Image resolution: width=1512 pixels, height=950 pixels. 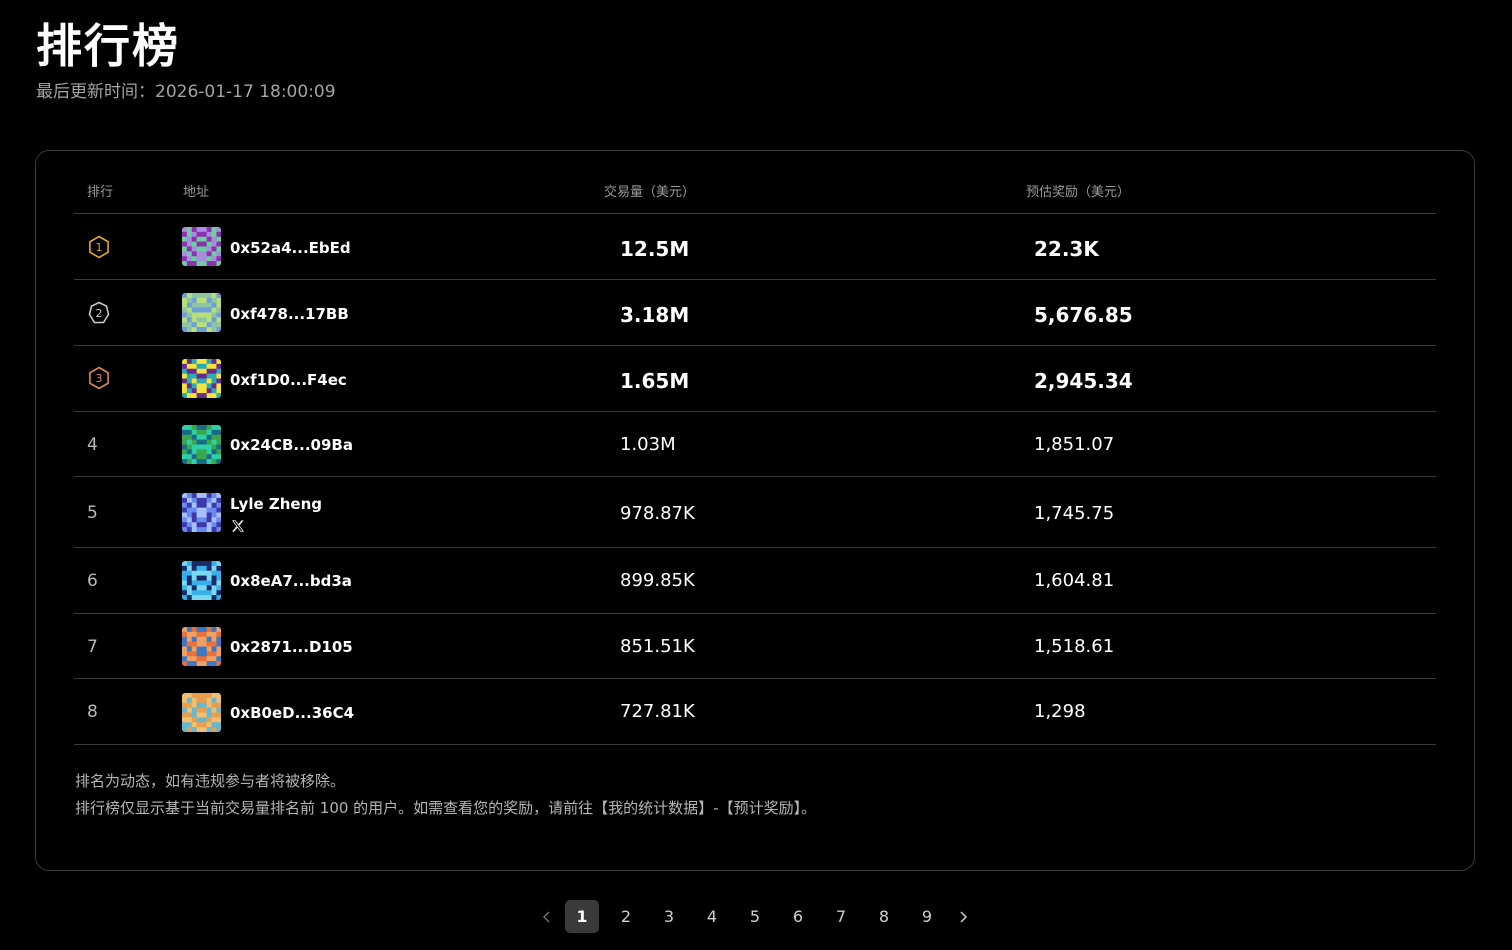 What do you see at coordinates (238, 526) in the screenshot?
I see `x-icon` at bounding box center [238, 526].